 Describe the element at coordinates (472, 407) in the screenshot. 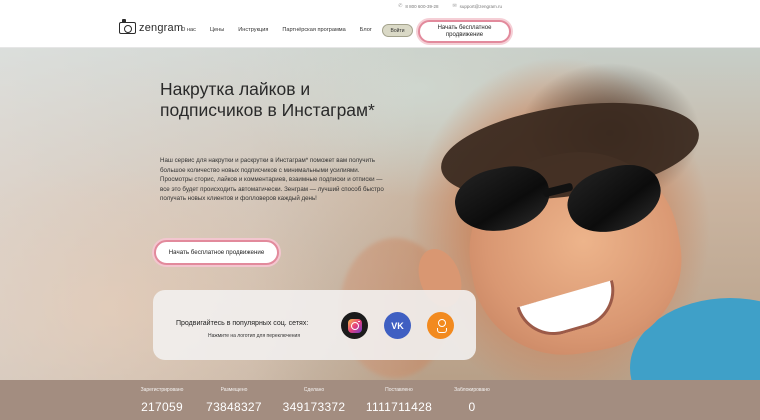

I see `stat-value: 0` at that location.